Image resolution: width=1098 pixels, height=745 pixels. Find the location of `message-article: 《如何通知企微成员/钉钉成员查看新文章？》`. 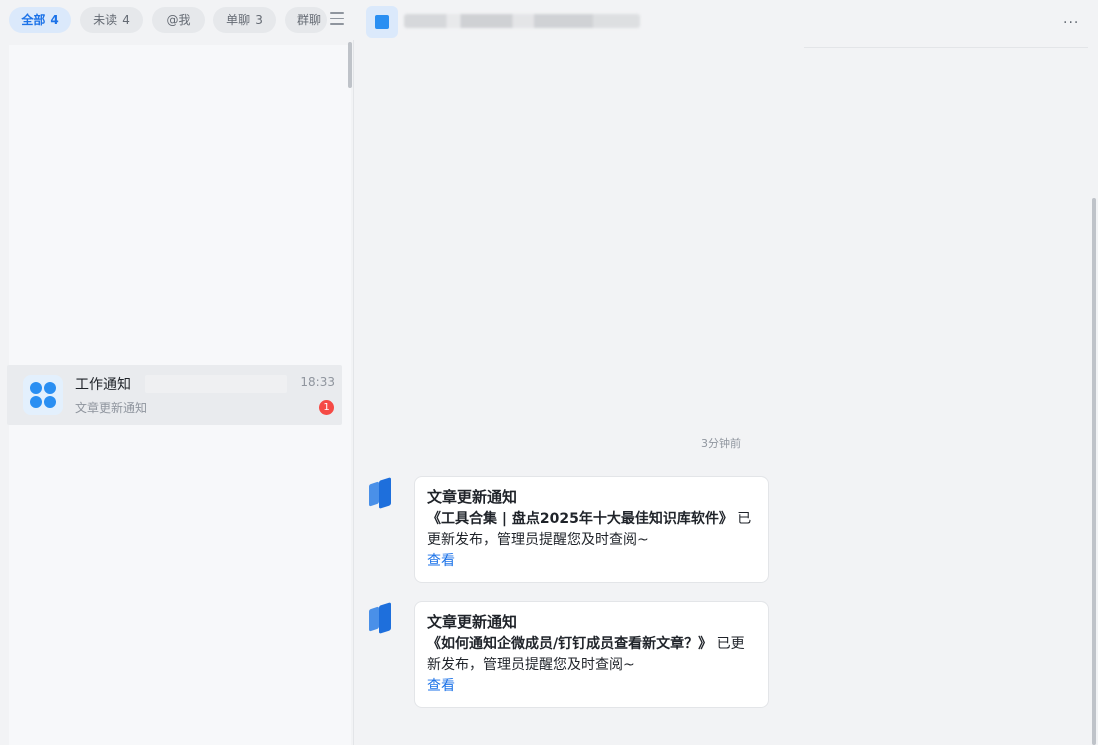

message-article: 《如何通知企微成员/钉钉成员查看新文章？》 is located at coordinates (570, 644).